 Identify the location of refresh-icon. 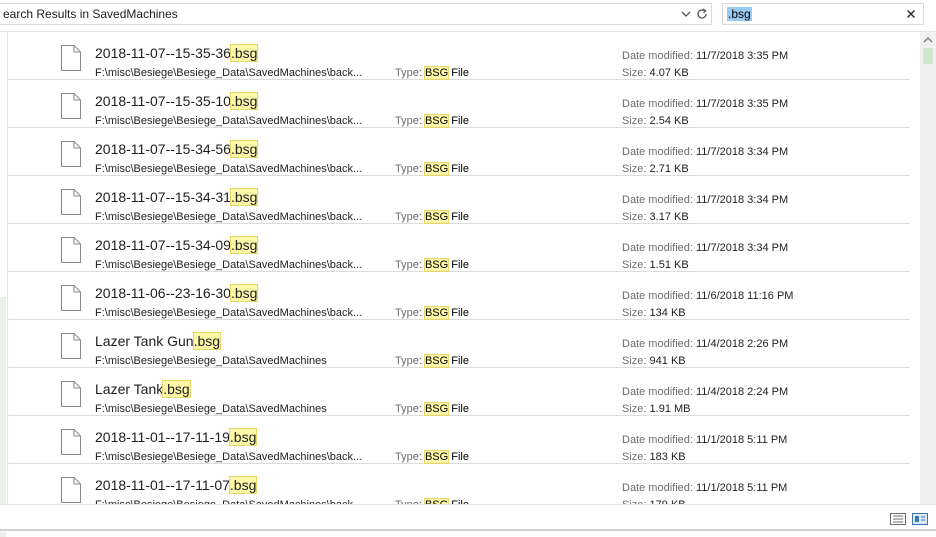
(702, 14).